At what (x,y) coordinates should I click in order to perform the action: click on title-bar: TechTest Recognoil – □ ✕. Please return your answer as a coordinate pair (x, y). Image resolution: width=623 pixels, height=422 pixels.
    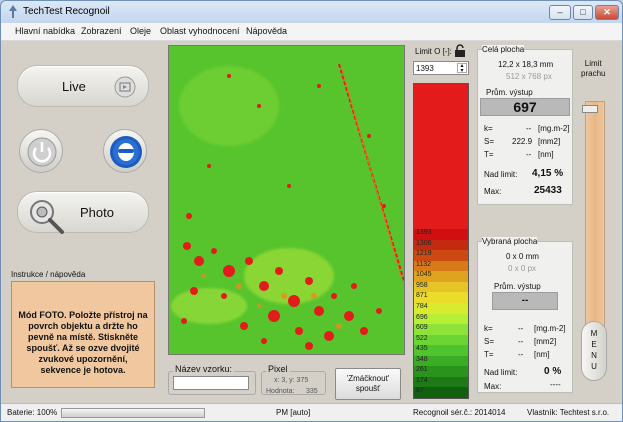
    Looking at the image, I should click on (311, 12).